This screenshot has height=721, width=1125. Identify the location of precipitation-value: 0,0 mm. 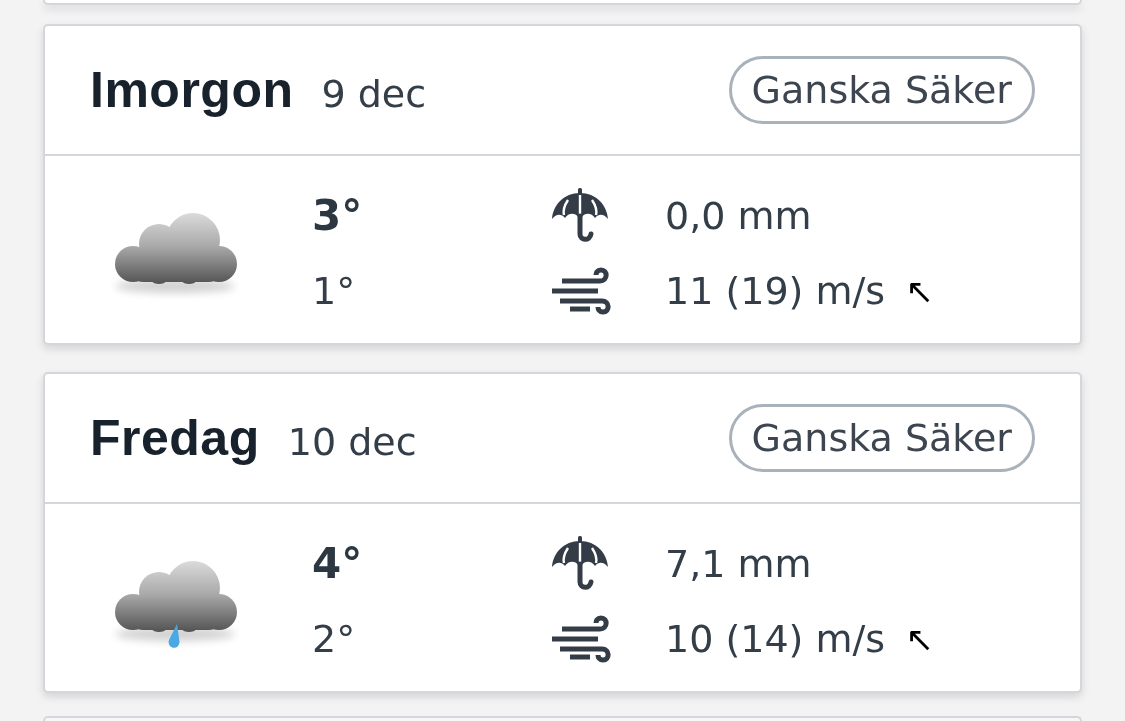
(738, 215).